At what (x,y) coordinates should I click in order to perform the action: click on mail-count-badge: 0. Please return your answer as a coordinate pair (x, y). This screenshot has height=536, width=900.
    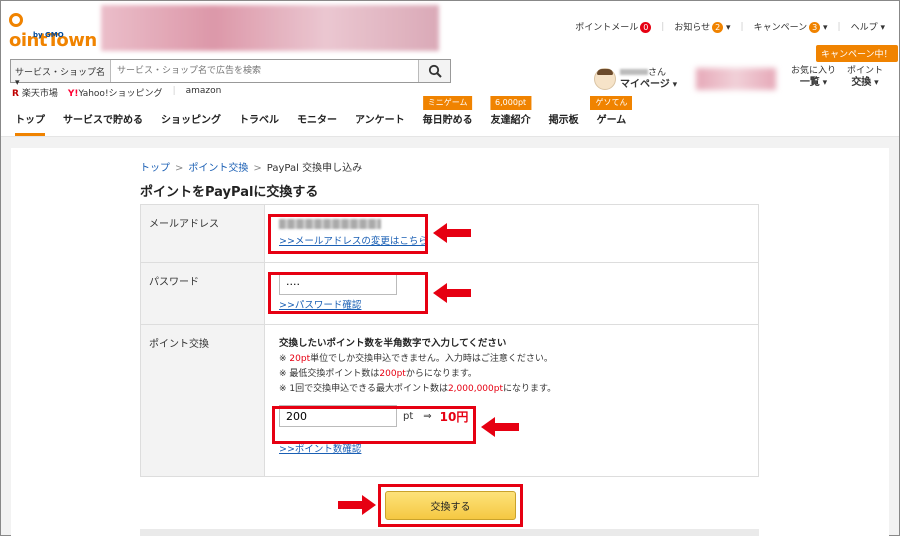
    Looking at the image, I should click on (646, 27).